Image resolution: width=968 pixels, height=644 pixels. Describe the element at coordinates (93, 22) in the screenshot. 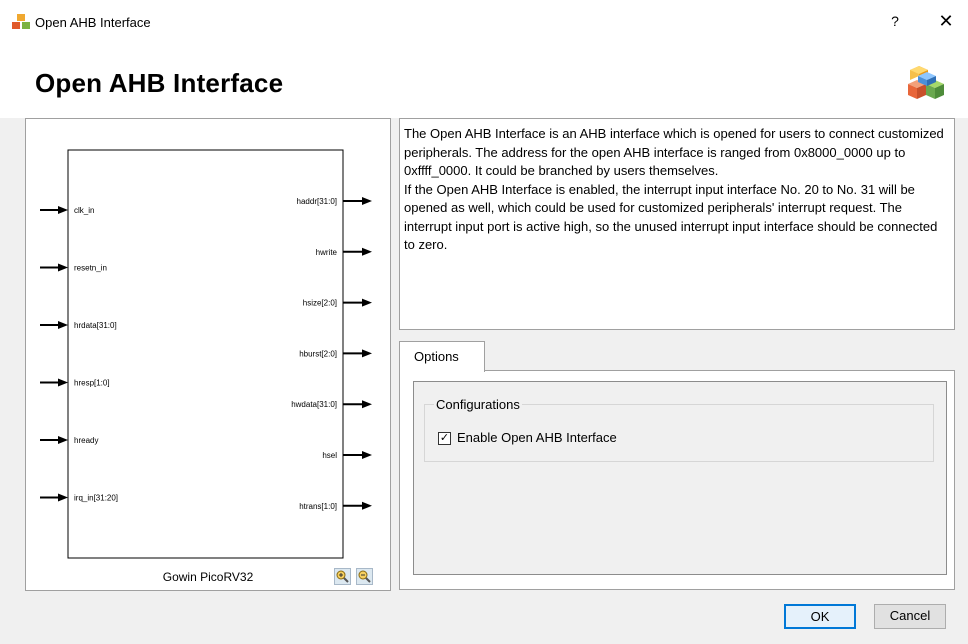

I see `window-title: Open AHB Interface` at that location.